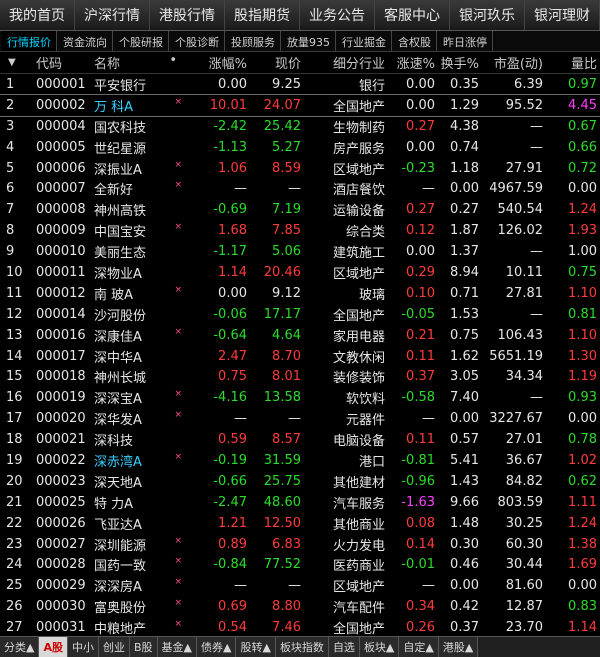 The image size is (600, 657). What do you see at coordinates (464, 168) in the screenshot?
I see `turnover: 1.18` at bounding box center [464, 168].